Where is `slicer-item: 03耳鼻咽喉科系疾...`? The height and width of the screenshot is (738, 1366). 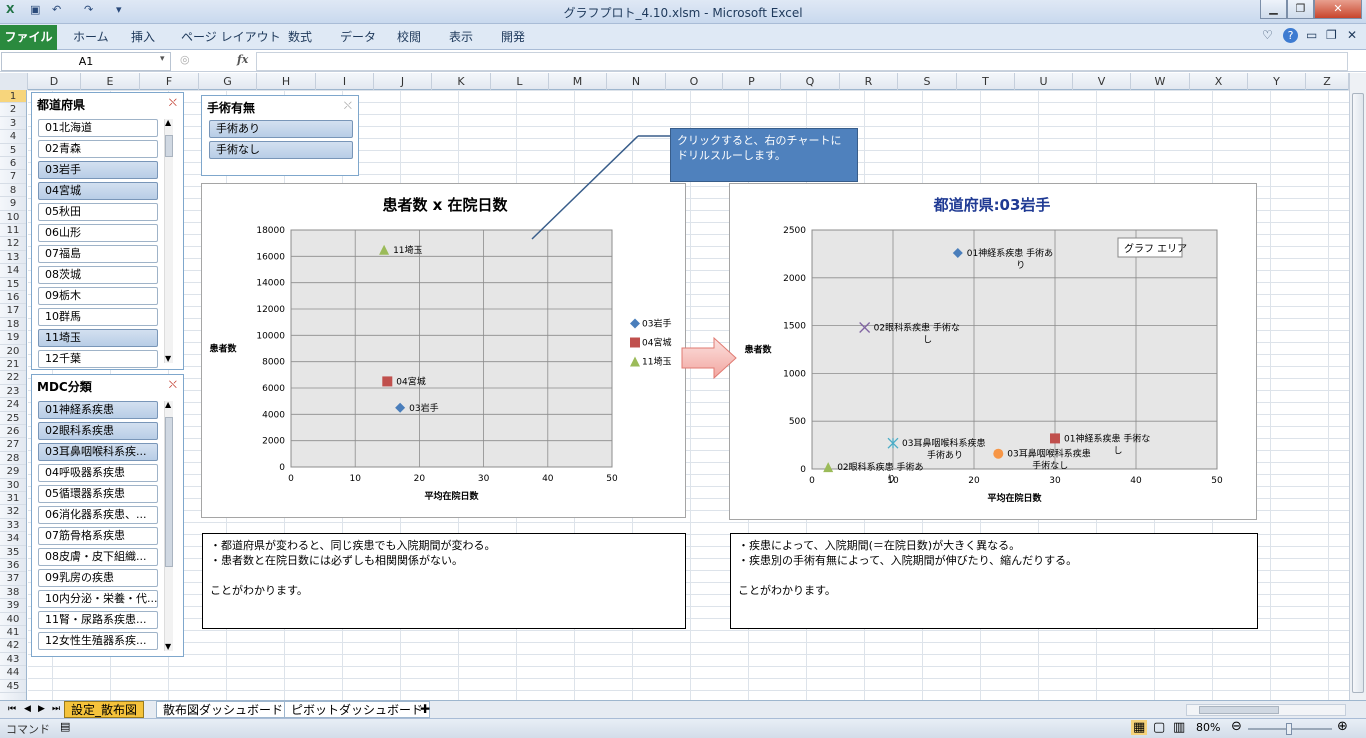 slicer-item: 03耳鼻咽喉科系疾... is located at coordinates (98, 452).